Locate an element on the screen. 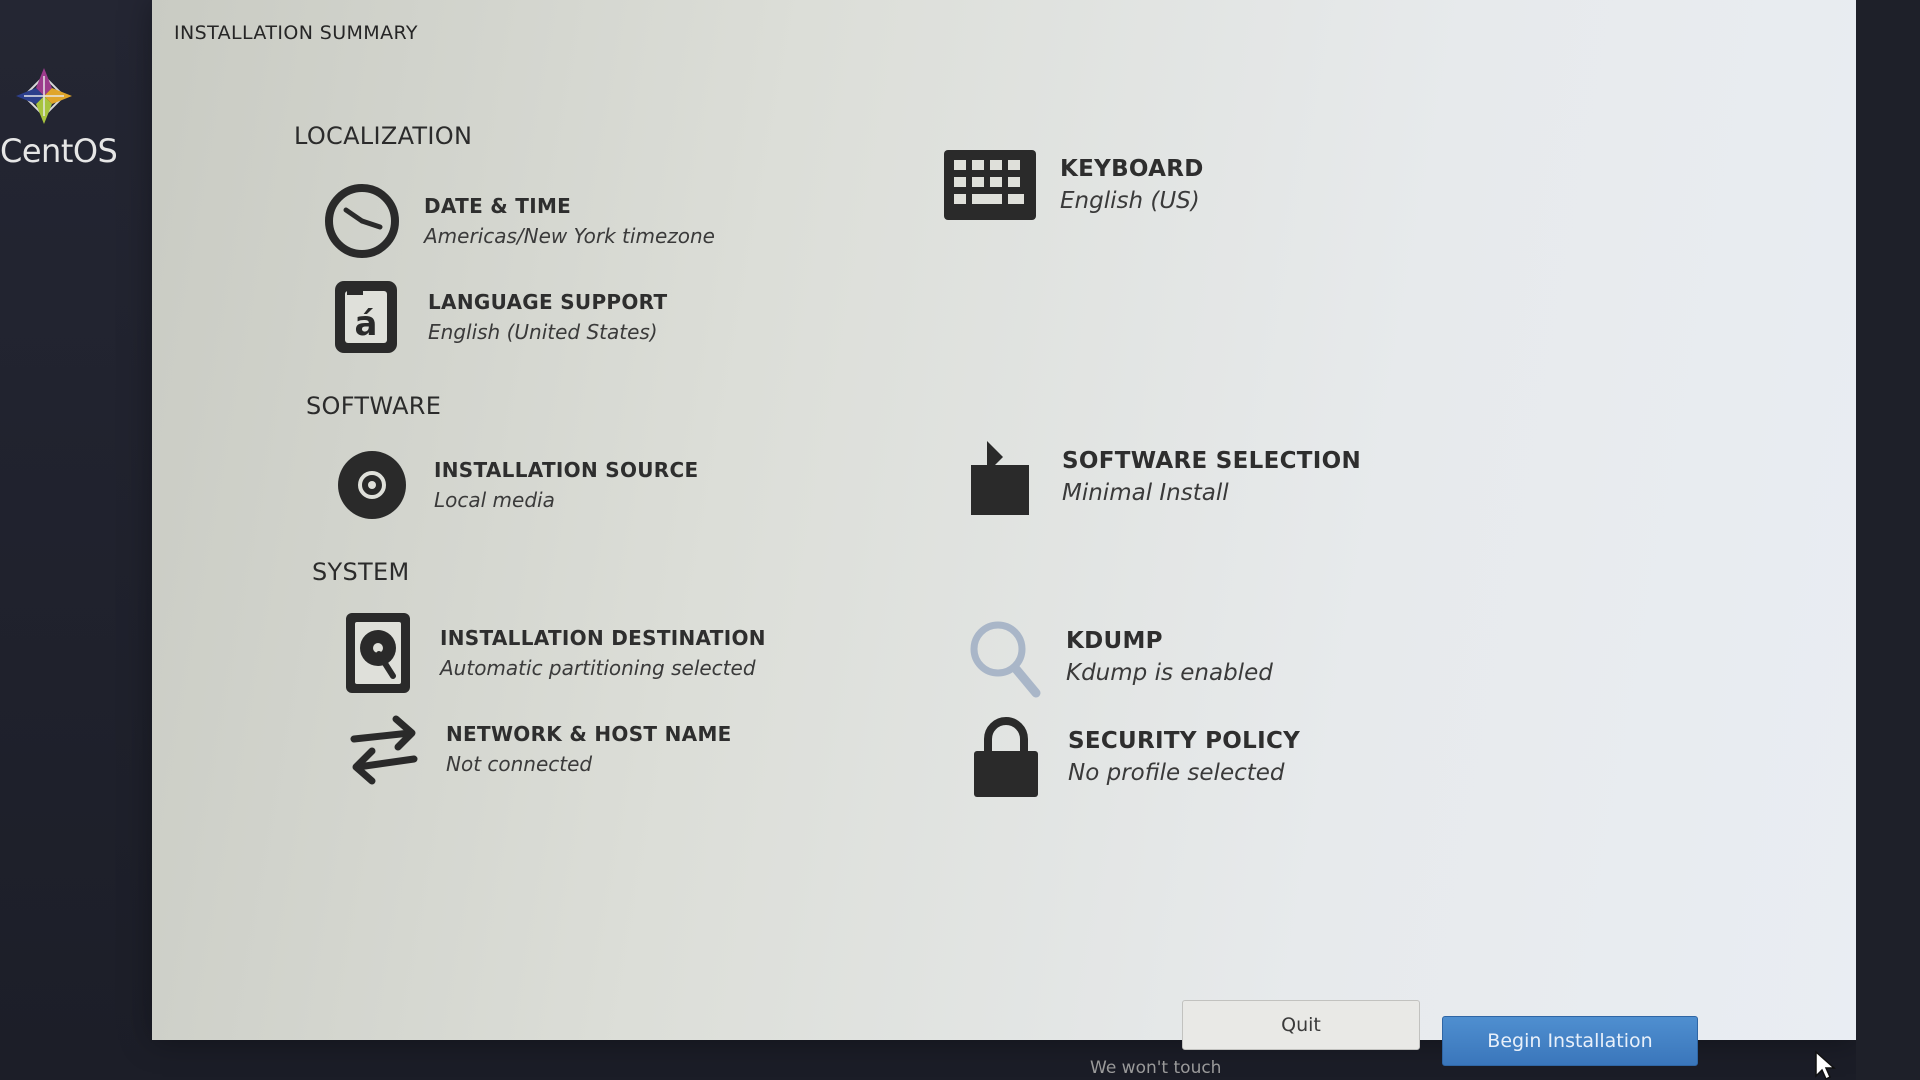  lock-icon is located at coordinates (1006, 757).